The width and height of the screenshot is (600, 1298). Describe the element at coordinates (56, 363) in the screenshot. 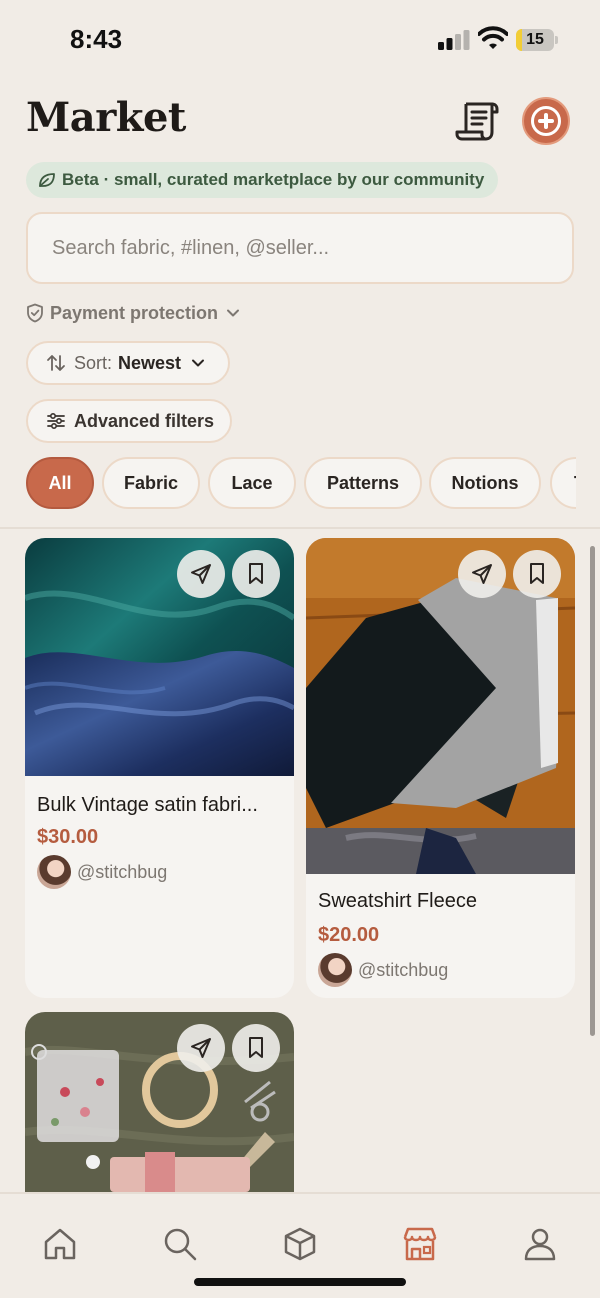

I see `sort-arrows-icon` at that location.